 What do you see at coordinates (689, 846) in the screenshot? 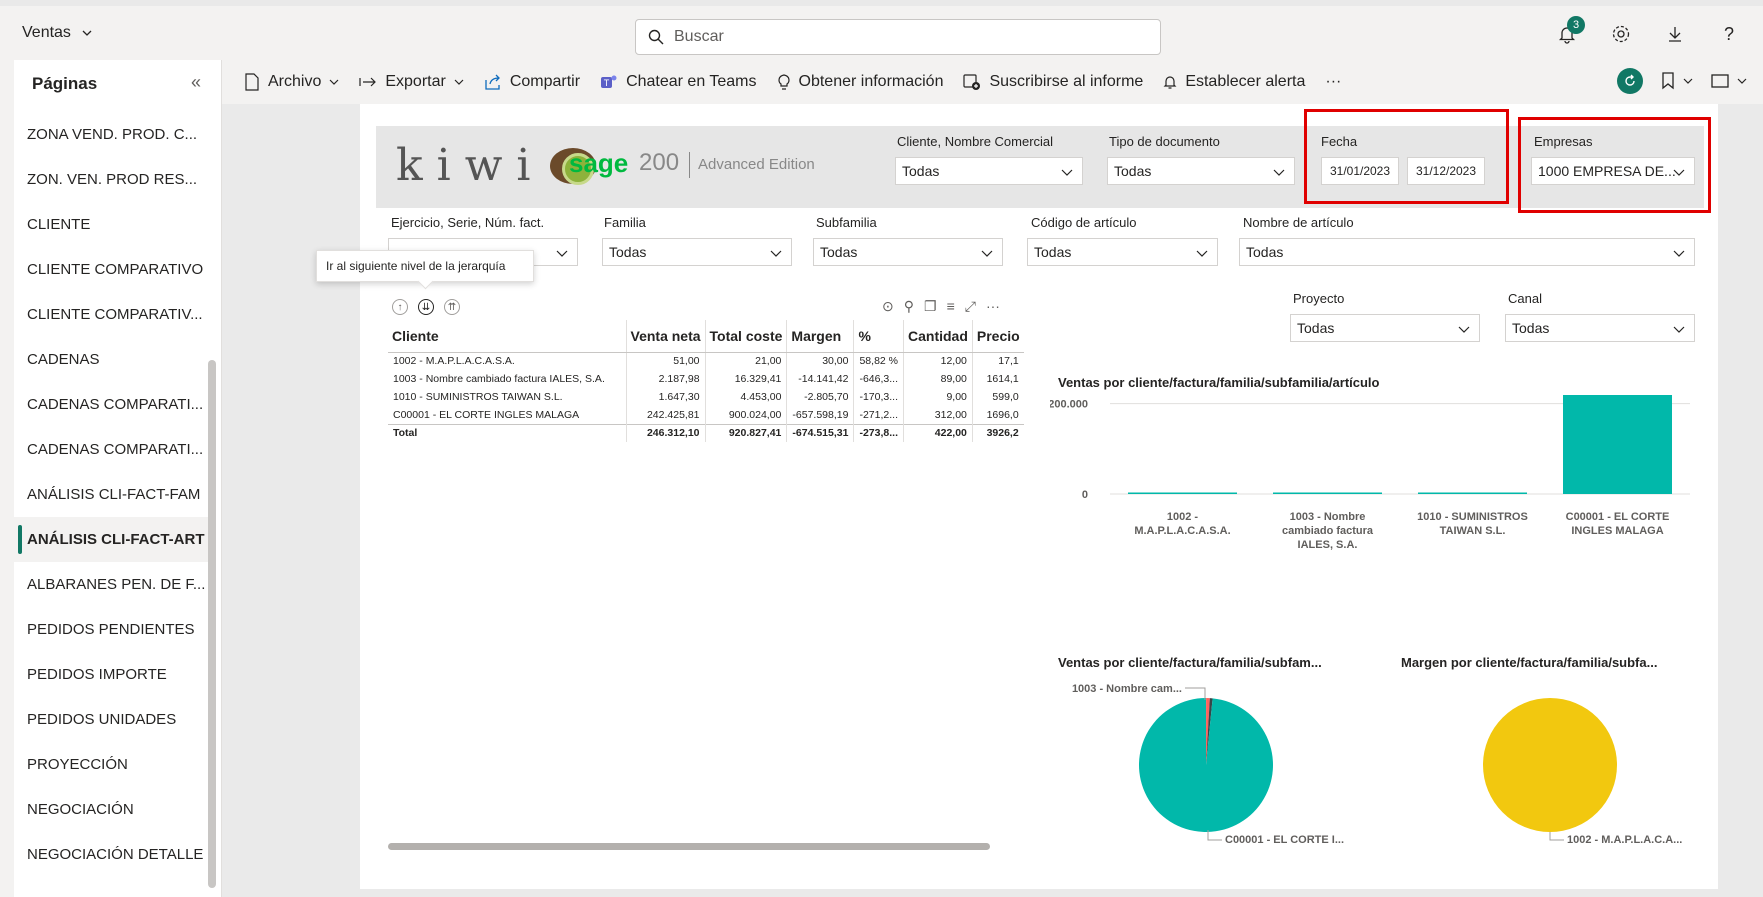
I see `matrix-horizontal-scrollbar` at bounding box center [689, 846].